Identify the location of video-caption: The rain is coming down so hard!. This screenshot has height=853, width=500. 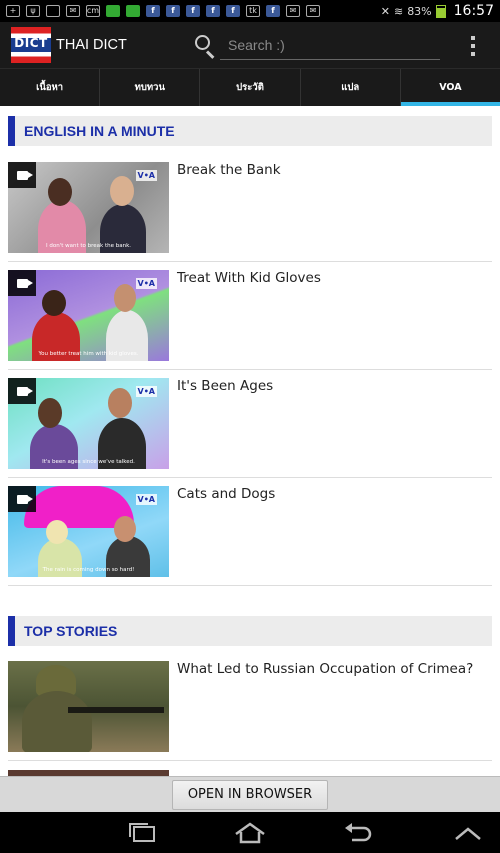
(88, 570).